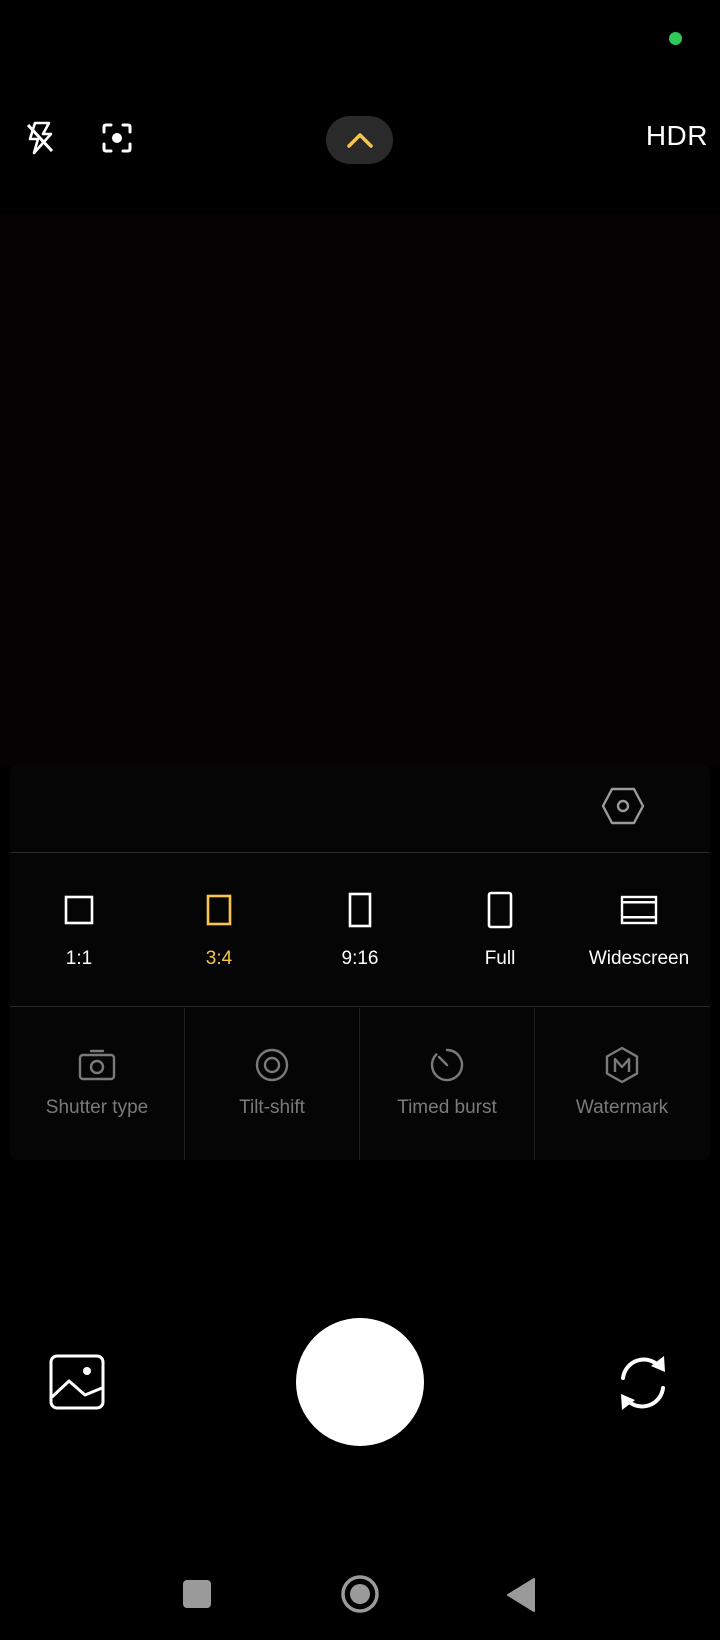  Describe the element at coordinates (219, 910) in the screenshot. I see `portrait-rect-icon` at that location.